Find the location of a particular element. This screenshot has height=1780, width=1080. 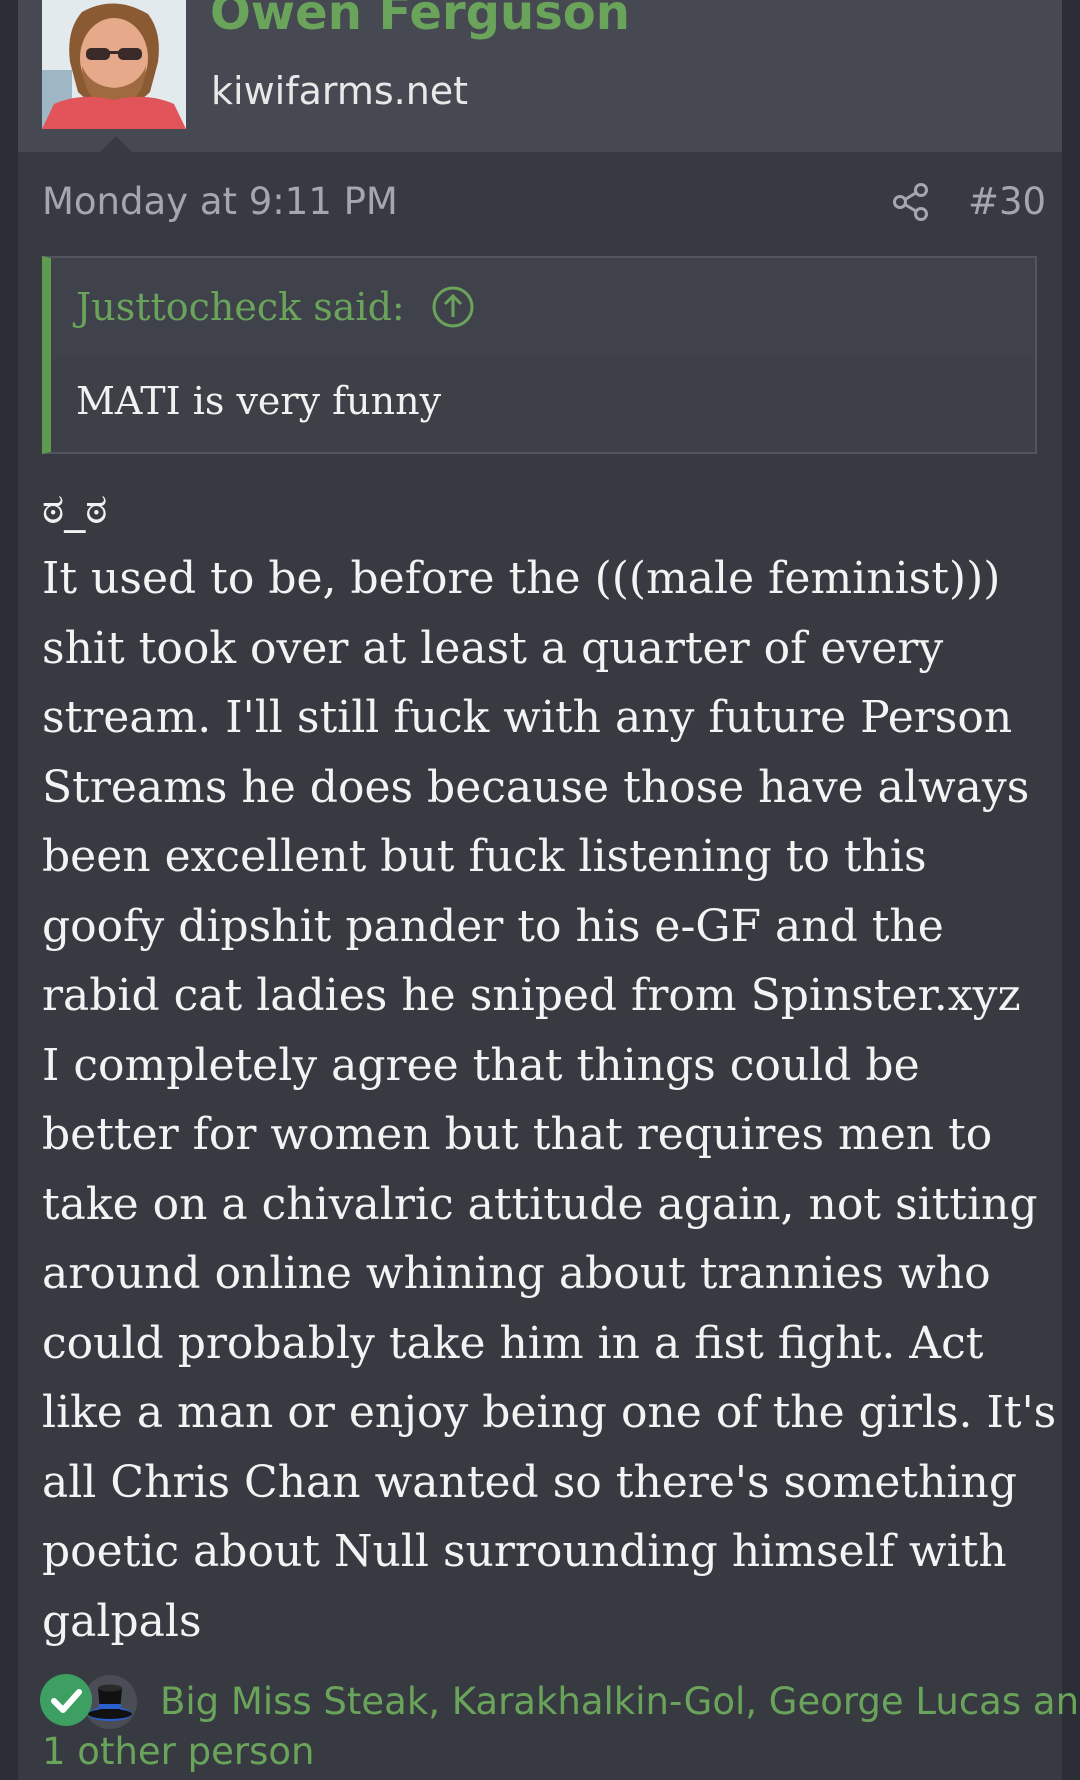

user-title: kiwifarms.net is located at coordinates (340, 91).